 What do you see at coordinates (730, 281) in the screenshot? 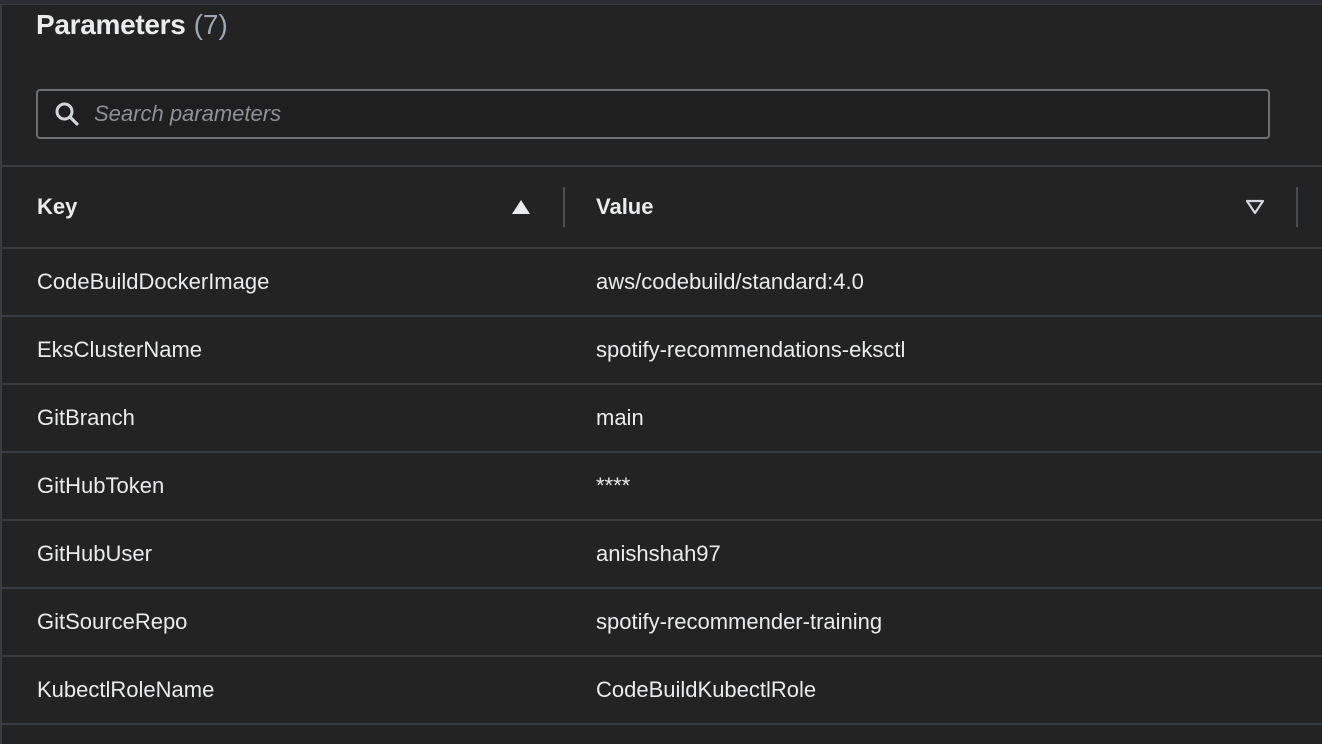
I see `value-cell: aws/codebuild/standard:4.0` at bounding box center [730, 281].